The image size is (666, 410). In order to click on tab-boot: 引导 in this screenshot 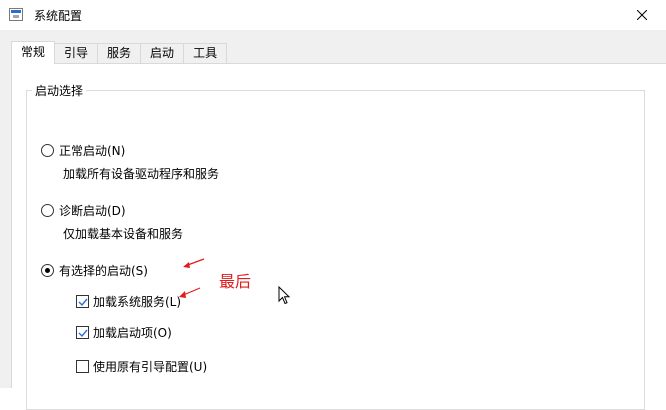, I will do `click(77, 53)`.